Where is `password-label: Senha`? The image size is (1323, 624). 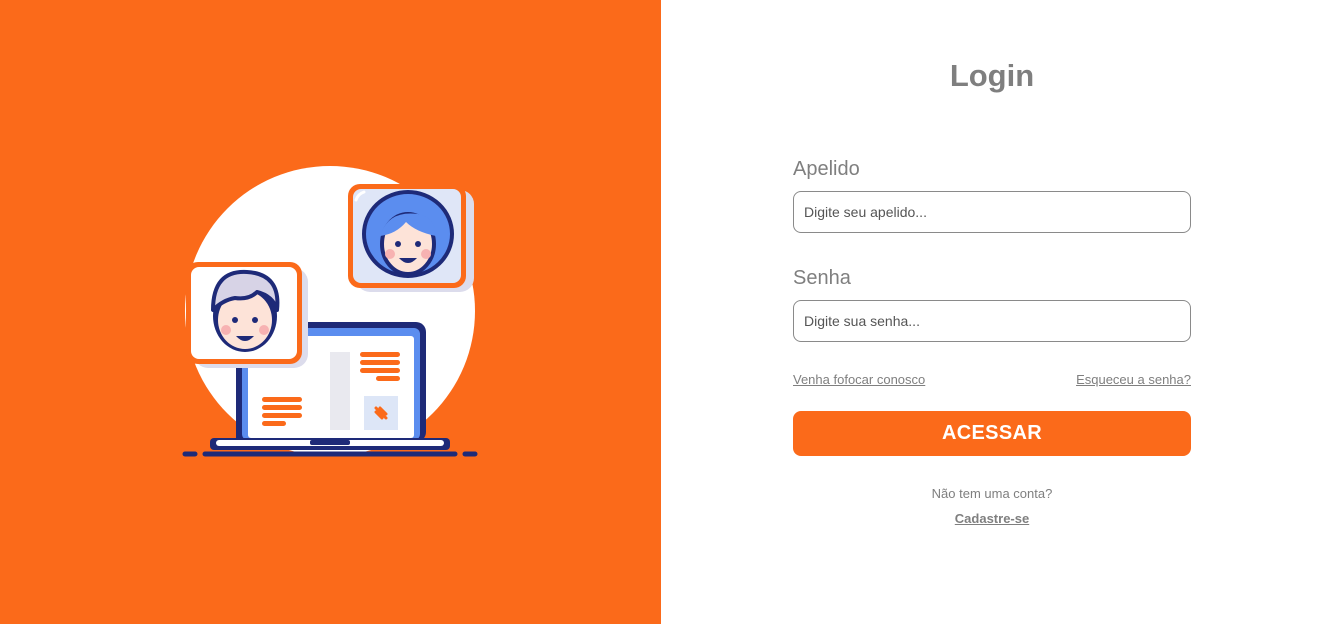 password-label: Senha is located at coordinates (822, 278).